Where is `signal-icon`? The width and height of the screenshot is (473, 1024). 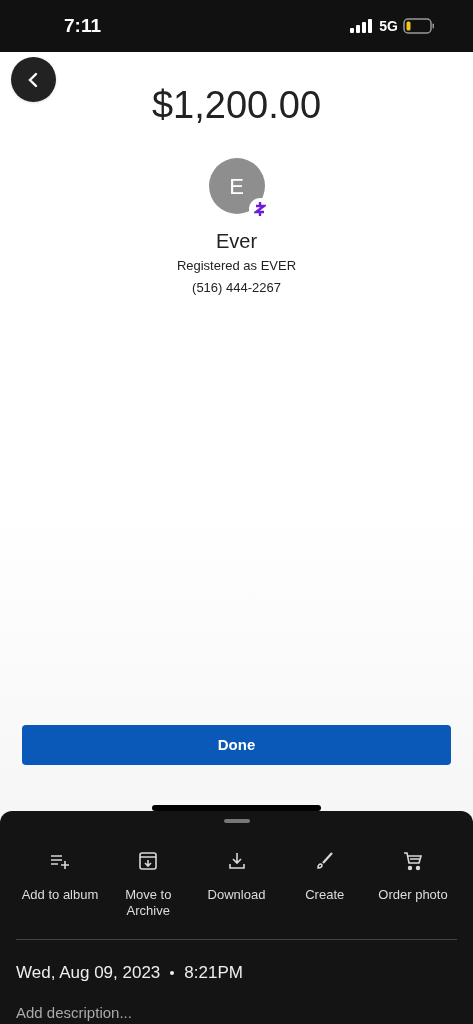 signal-icon is located at coordinates (362, 26).